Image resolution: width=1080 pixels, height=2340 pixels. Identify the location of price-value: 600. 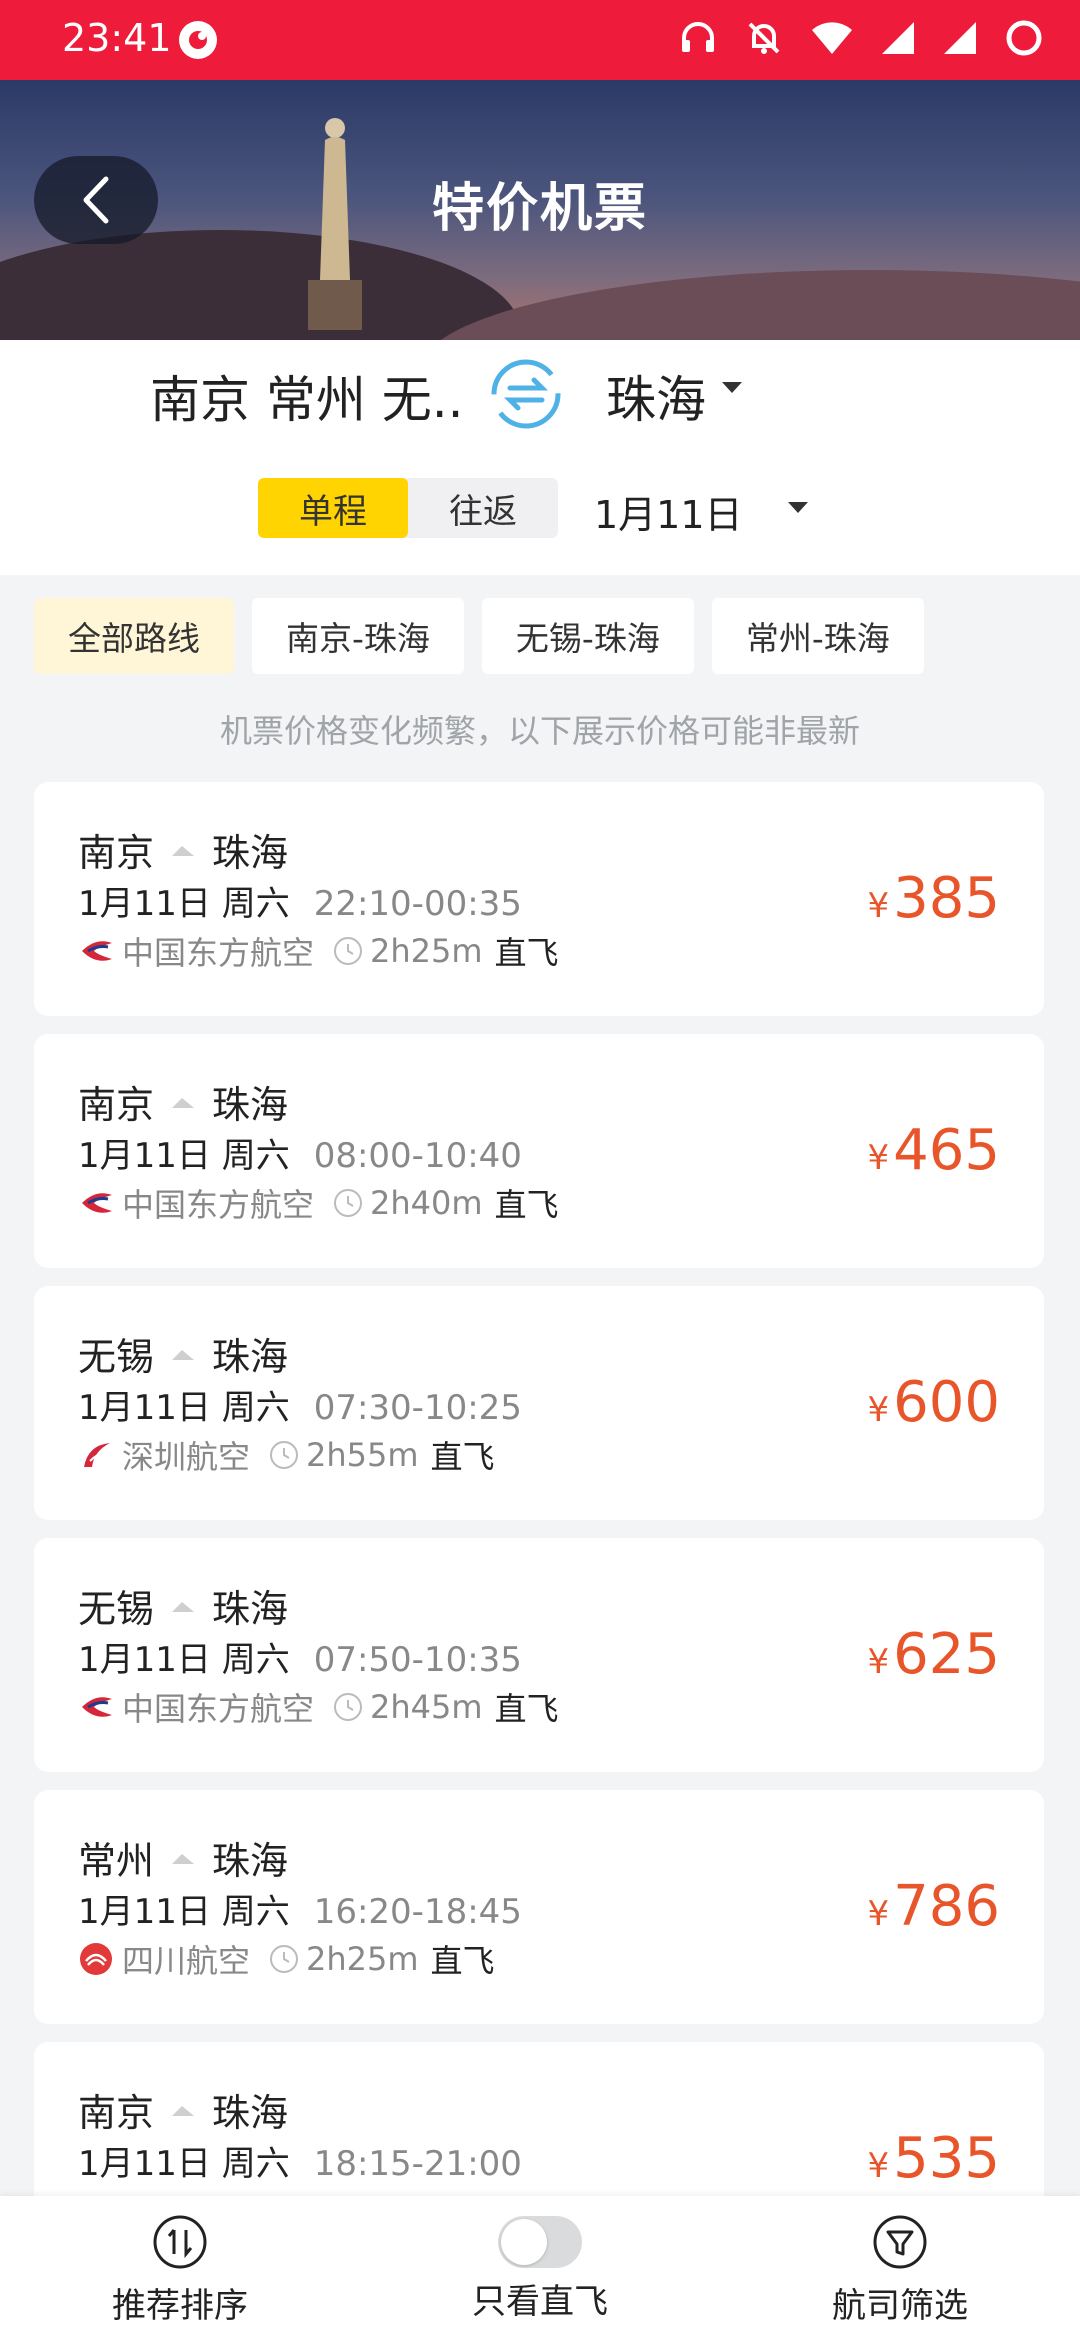
(946, 1402).